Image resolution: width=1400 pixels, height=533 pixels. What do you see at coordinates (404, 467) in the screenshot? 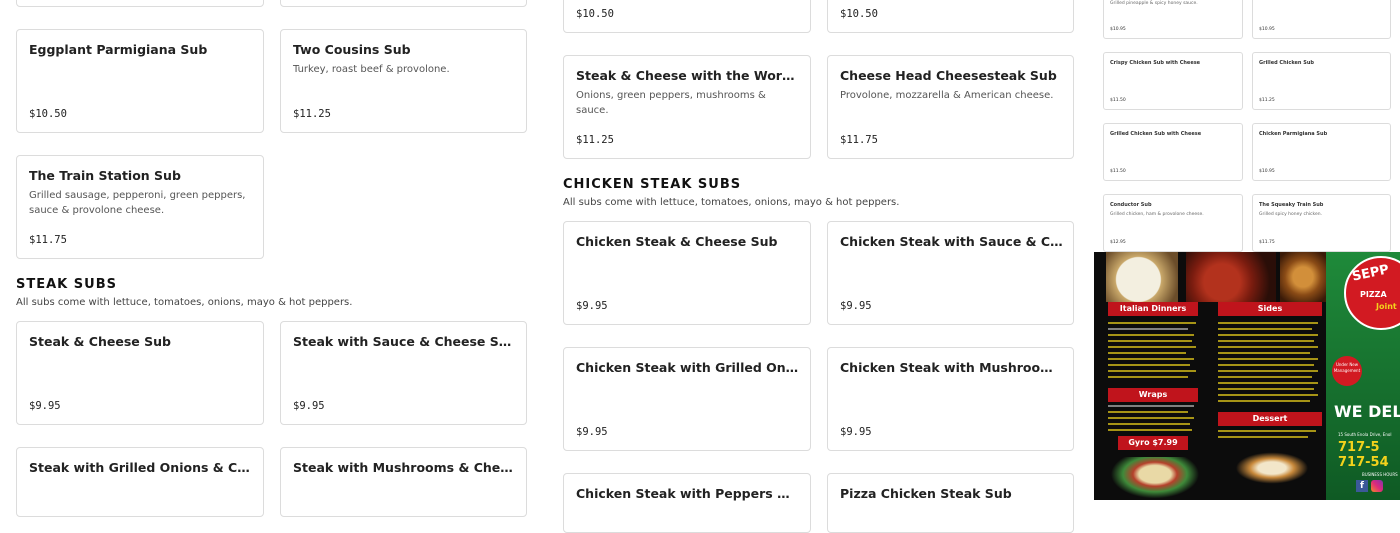
I see `item-name: Steak with Mushrooms & Cheese Sub` at bounding box center [404, 467].